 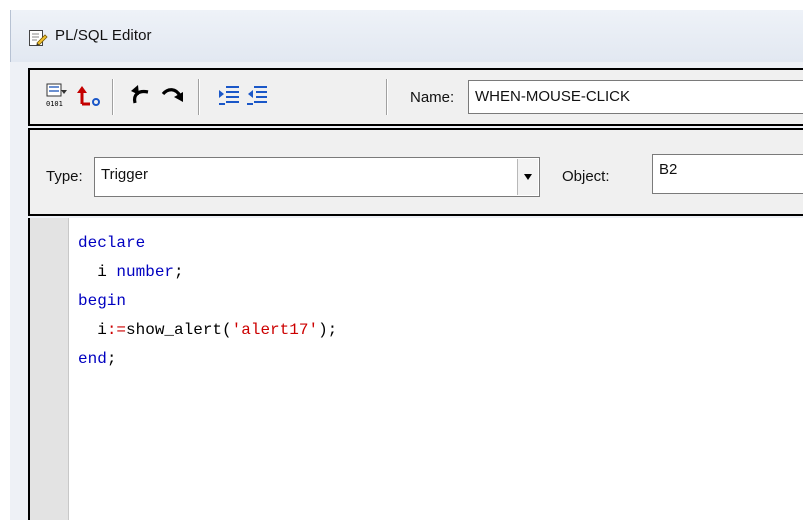 What do you see at coordinates (406, 36) in the screenshot?
I see `title-bar: PL/SQL Editor` at bounding box center [406, 36].